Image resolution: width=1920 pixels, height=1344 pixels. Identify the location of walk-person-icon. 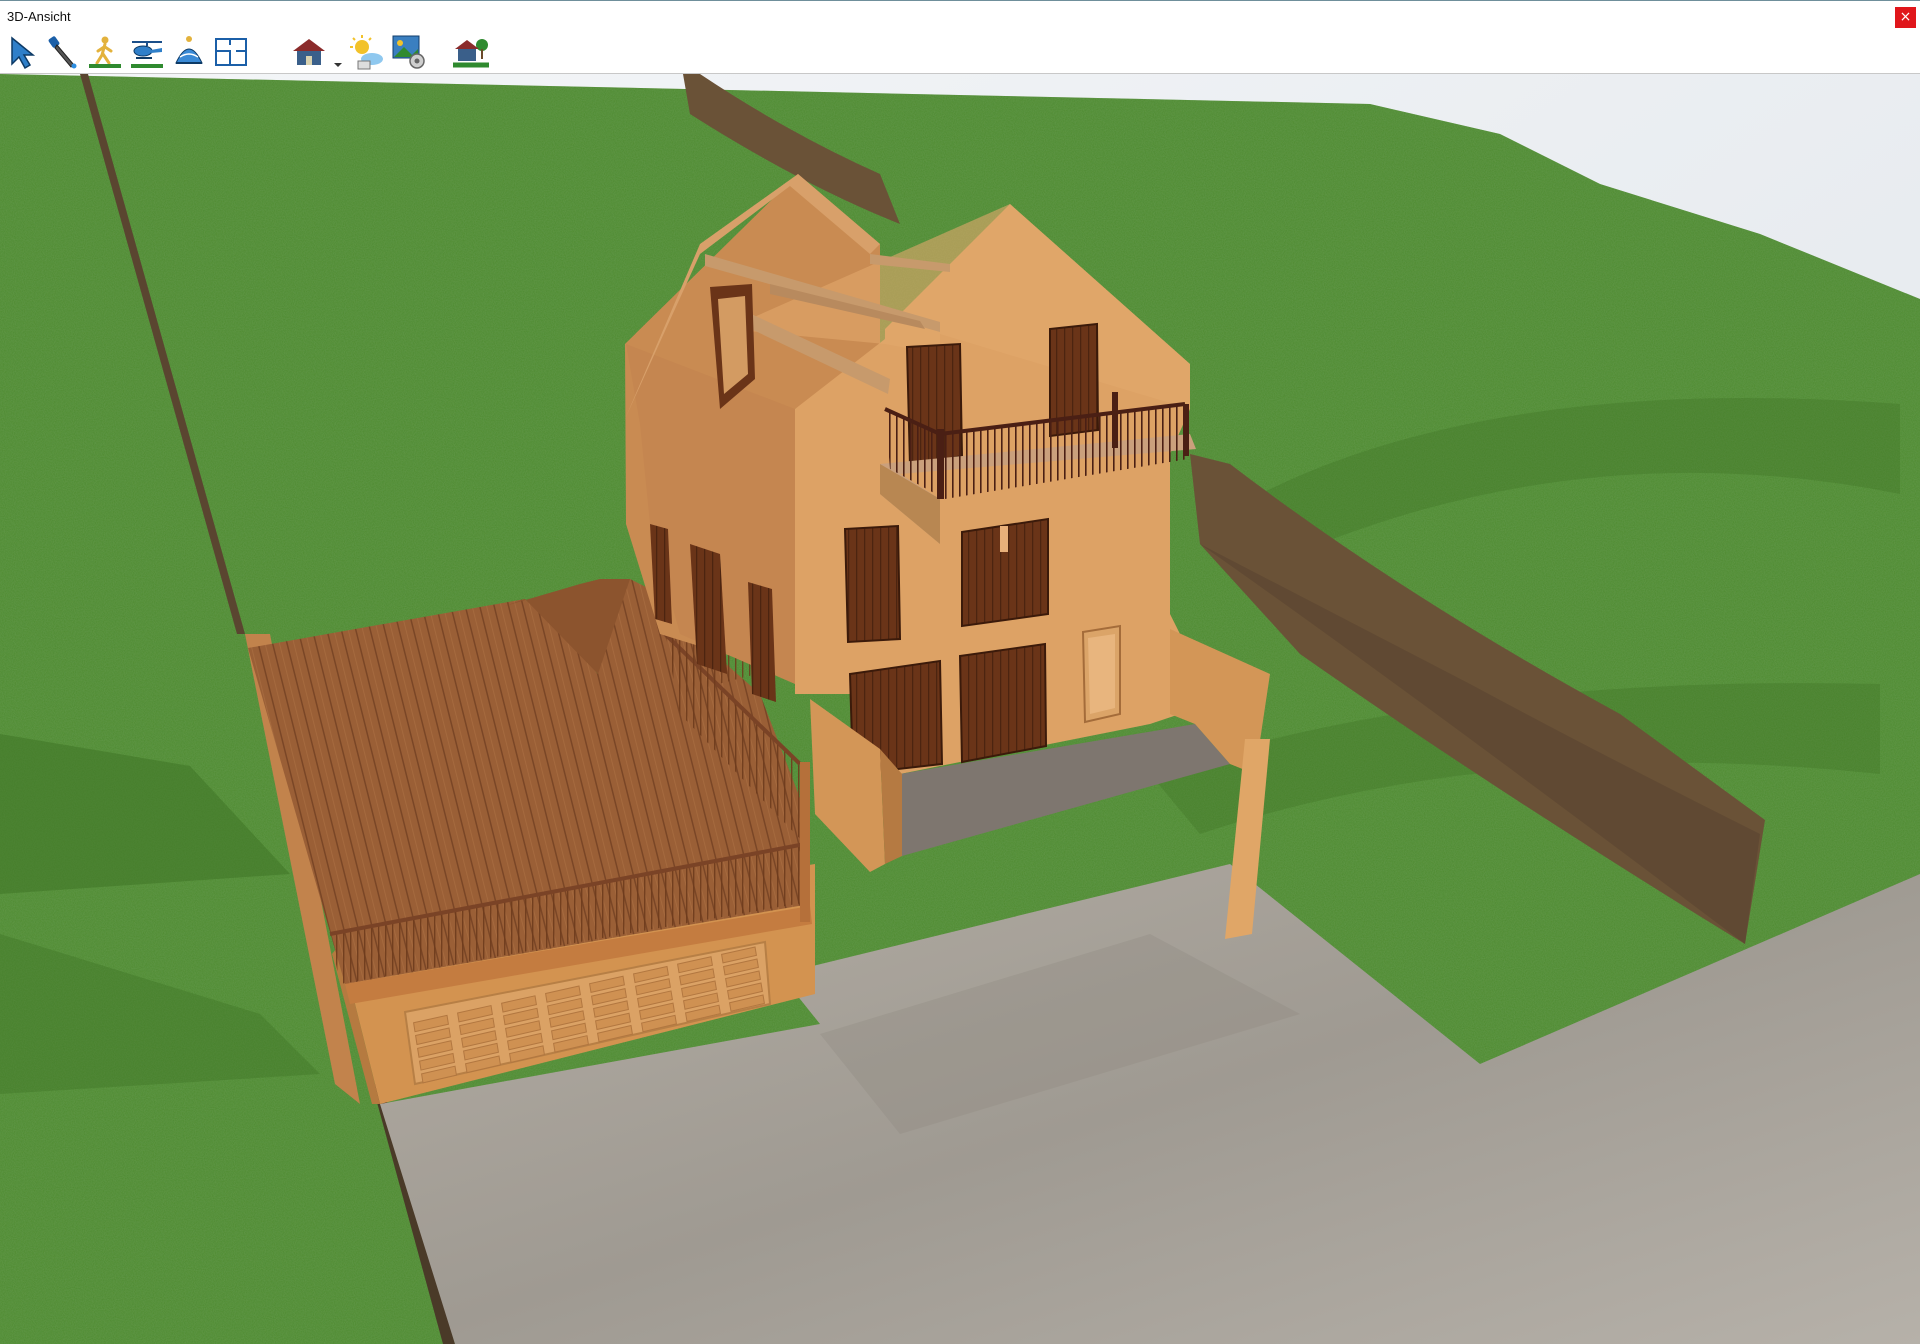
(105, 52).